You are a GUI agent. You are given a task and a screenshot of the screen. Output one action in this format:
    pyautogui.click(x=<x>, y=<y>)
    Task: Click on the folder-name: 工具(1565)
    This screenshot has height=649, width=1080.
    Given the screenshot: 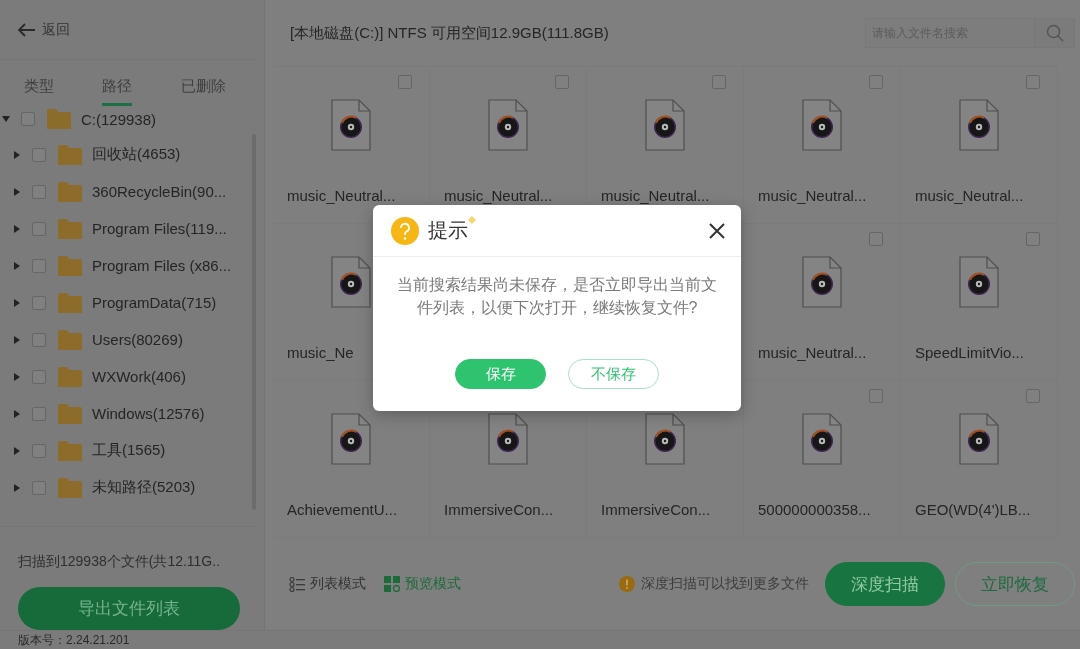 What is the action you would take?
    pyautogui.click(x=129, y=450)
    